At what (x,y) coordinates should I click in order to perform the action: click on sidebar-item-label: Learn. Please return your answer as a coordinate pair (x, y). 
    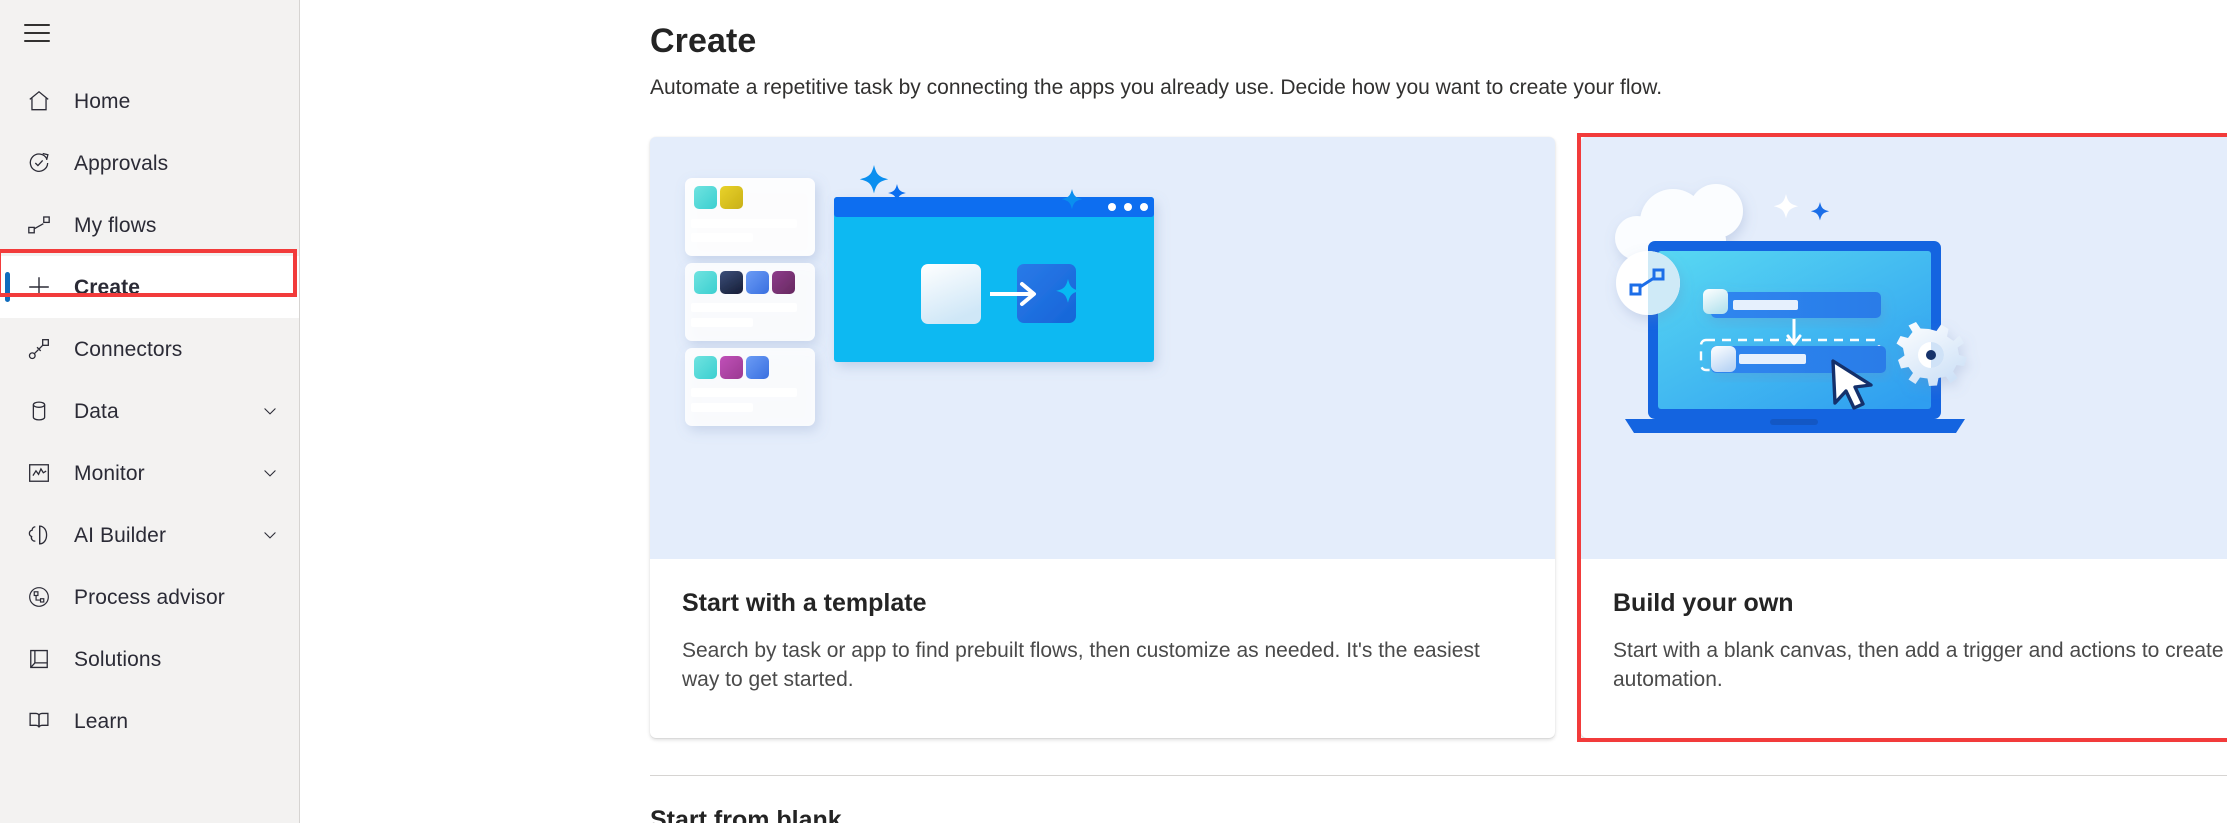
    Looking at the image, I should click on (101, 721).